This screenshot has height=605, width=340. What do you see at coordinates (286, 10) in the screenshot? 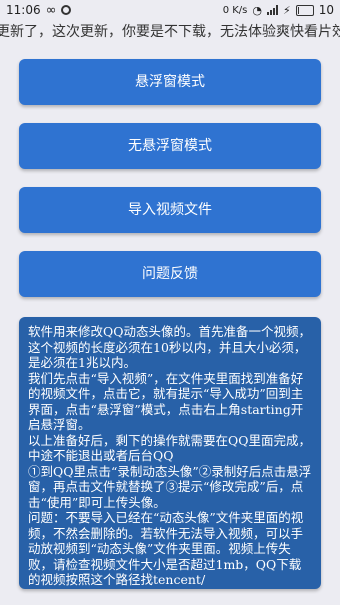
I see `charging-bolt-icon: ⚡` at bounding box center [286, 10].